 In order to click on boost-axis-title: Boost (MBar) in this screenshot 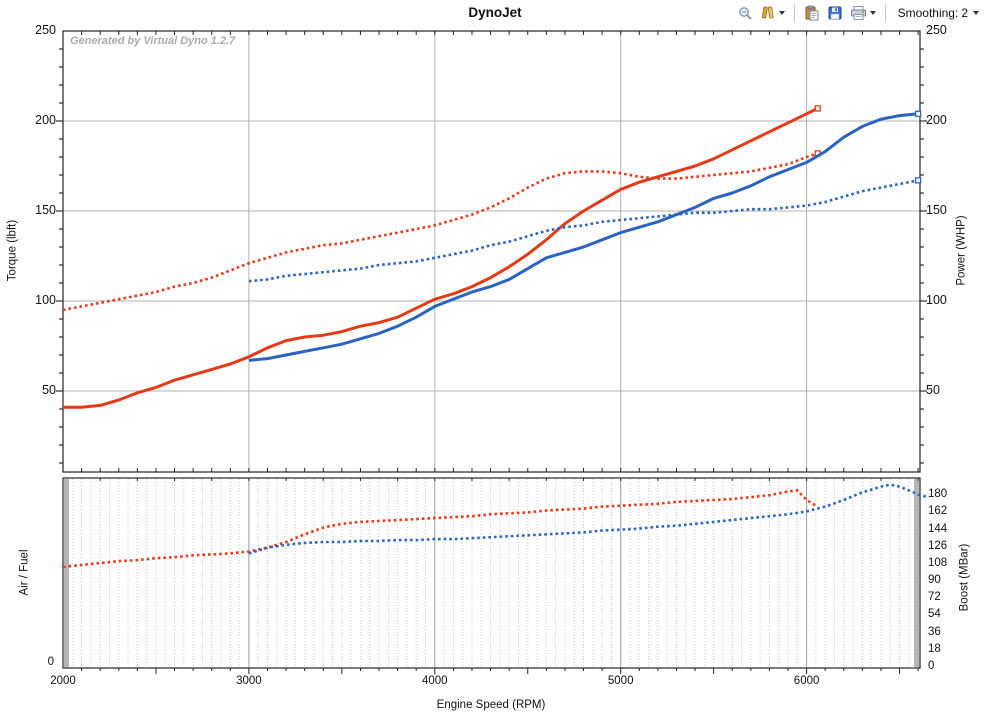, I will do `click(964, 577)`.